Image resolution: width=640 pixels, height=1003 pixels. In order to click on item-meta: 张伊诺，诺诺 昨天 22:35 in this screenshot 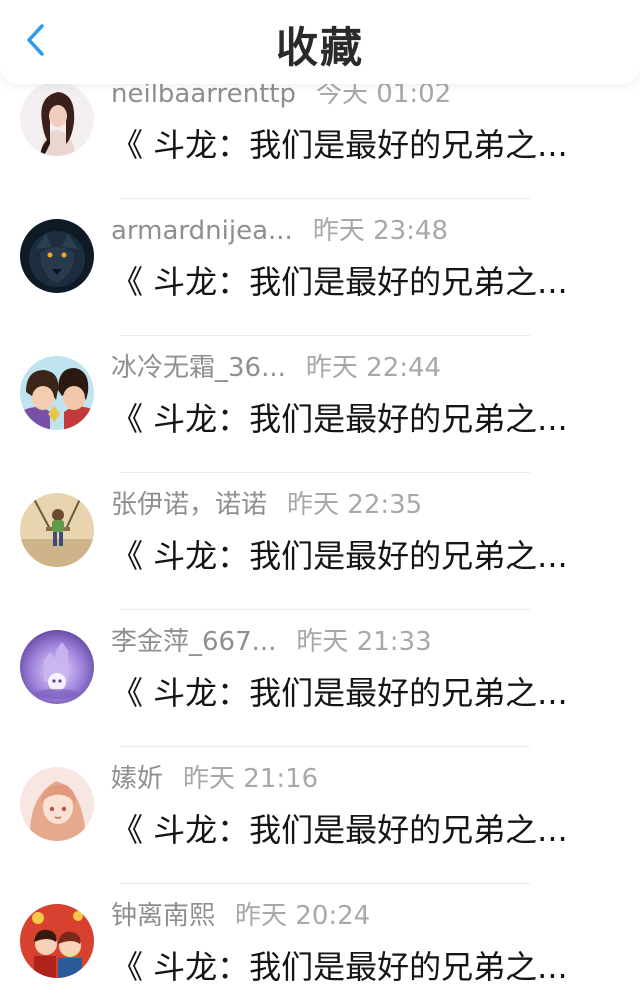, I will do `click(355, 505)`.